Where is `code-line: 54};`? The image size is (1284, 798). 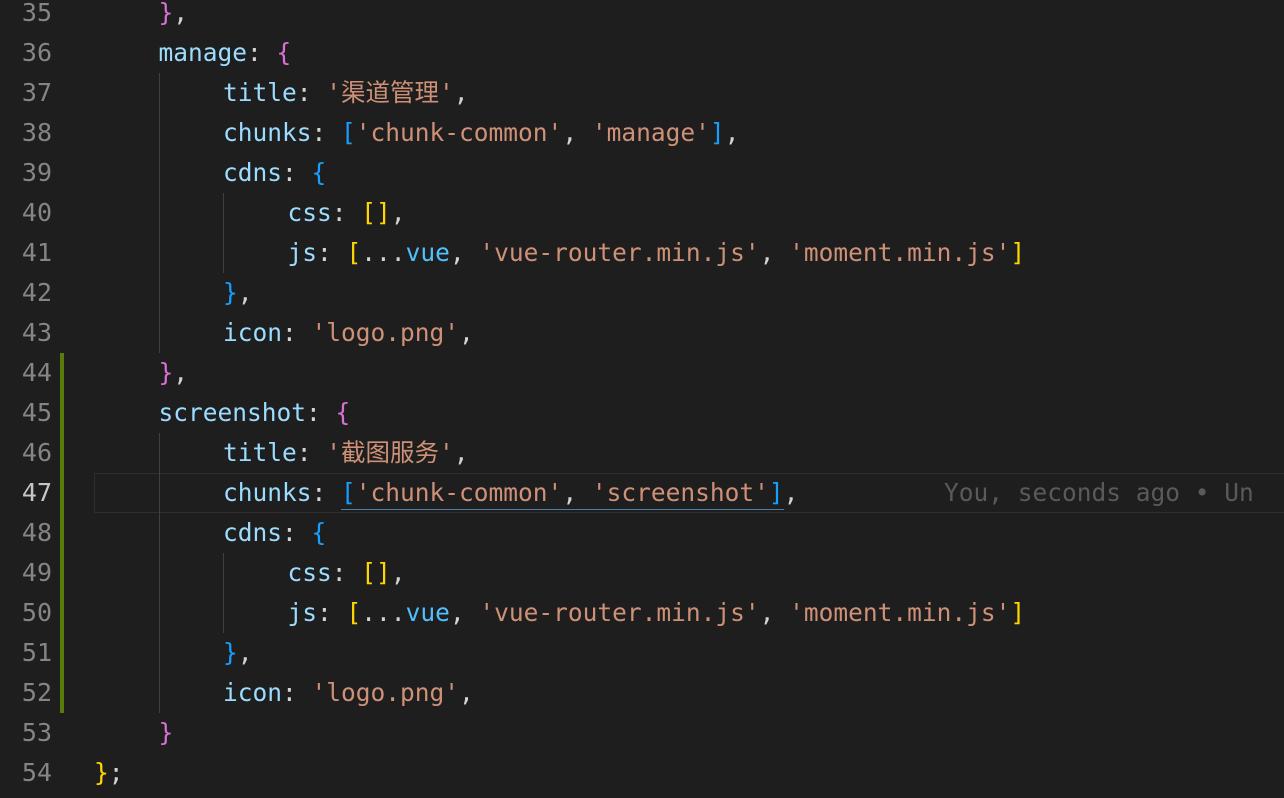
code-line: 54}; is located at coordinates (642, 773).